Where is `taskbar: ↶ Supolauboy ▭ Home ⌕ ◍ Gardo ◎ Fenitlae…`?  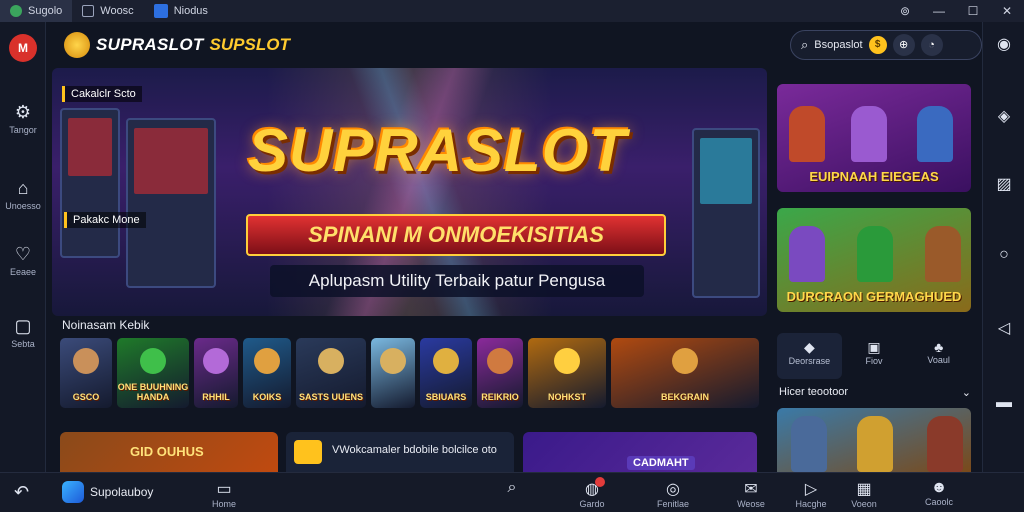 taskbar: ↶ Supolauboy ▭ Home ⌕ ◍ Gardo ◎ Fenitlae… is located at coordinates (512, 492).